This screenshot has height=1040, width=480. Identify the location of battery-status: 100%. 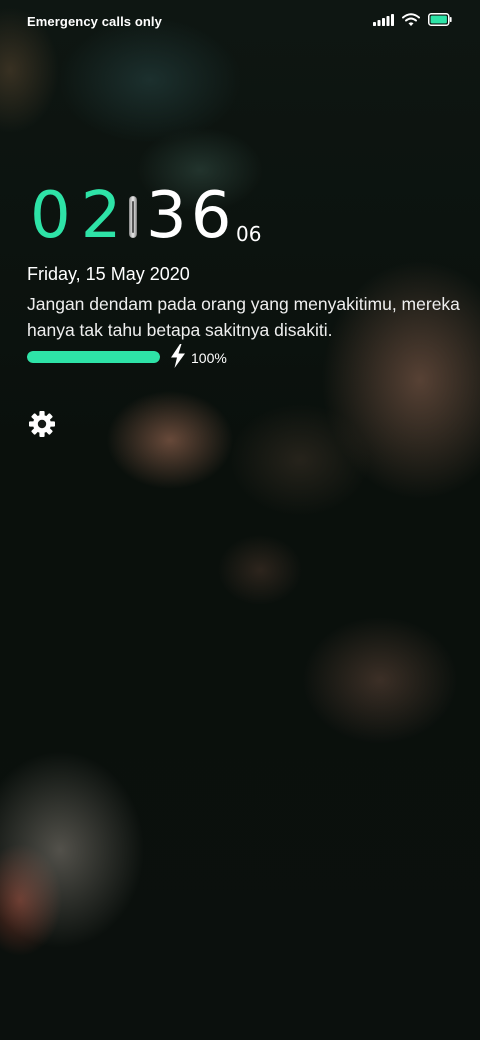
(157, 357).